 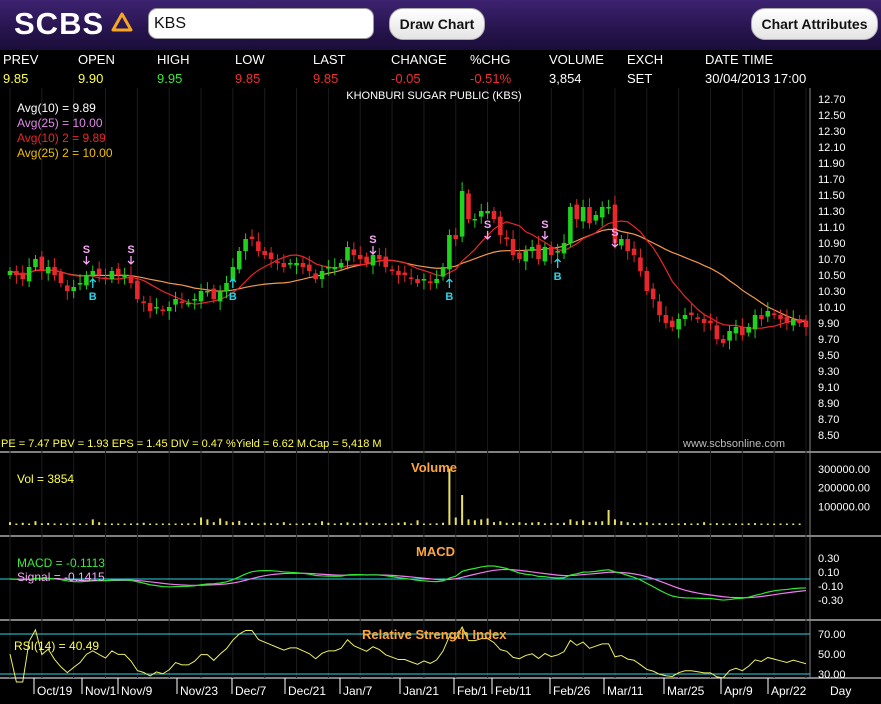 What do you see at coordinates (828, 372) in the screenshot?
I see `price-tick-label: 9.30` at bounding box center [828, 372].